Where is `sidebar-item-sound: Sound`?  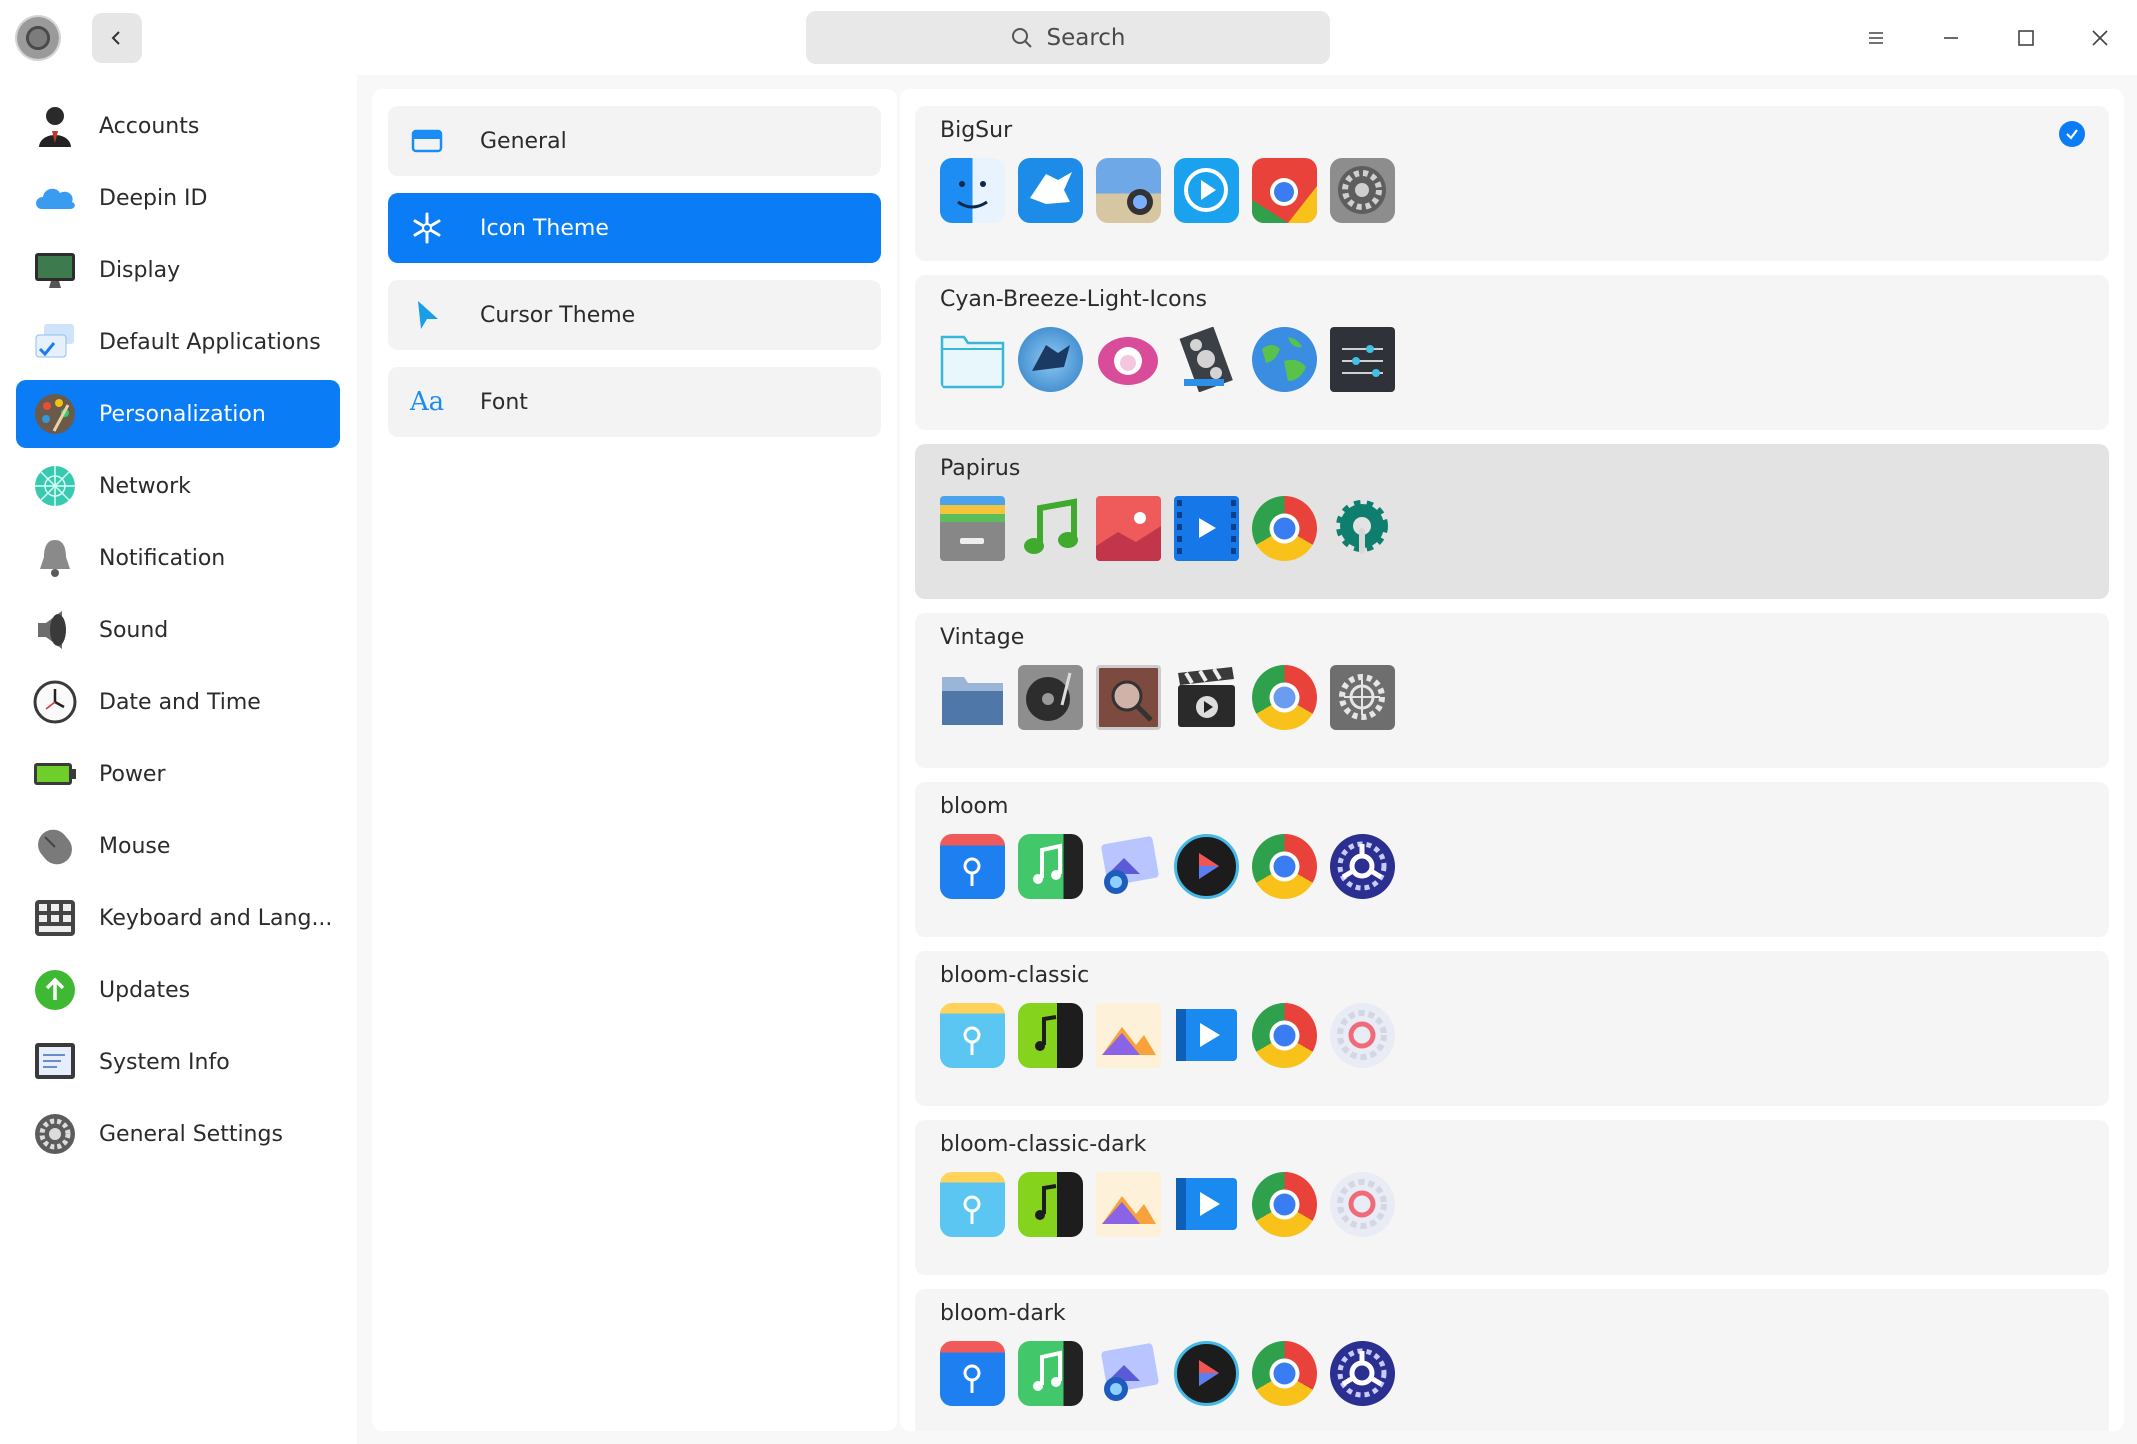 sidebar-item-sound: Sound is located at coordinates (178, 630).